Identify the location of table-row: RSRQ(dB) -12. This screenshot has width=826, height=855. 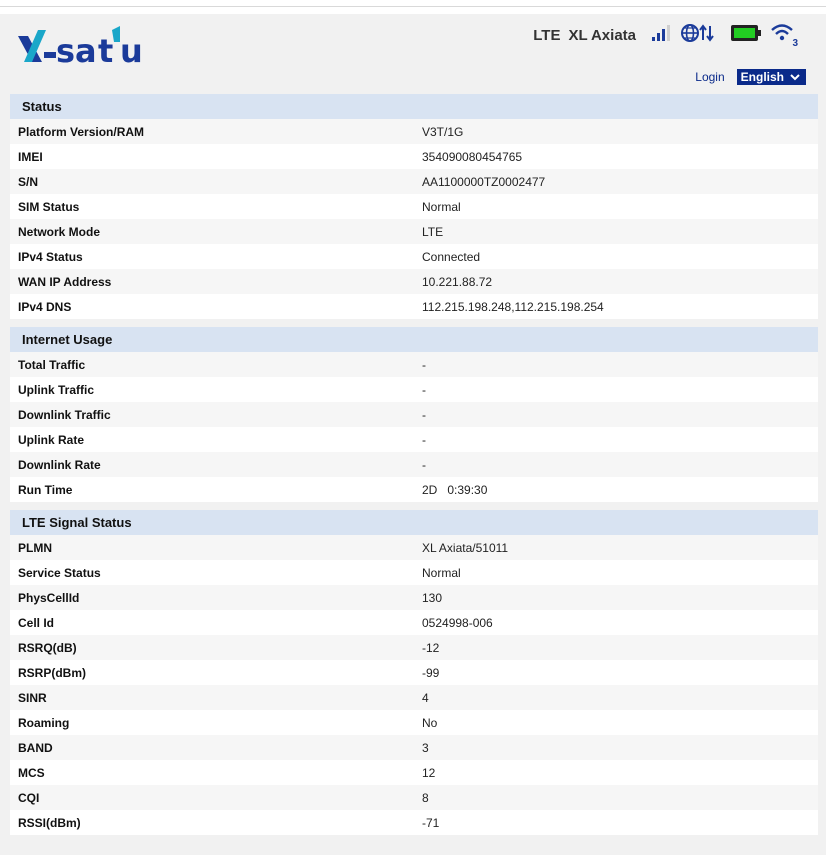
(414, 647).